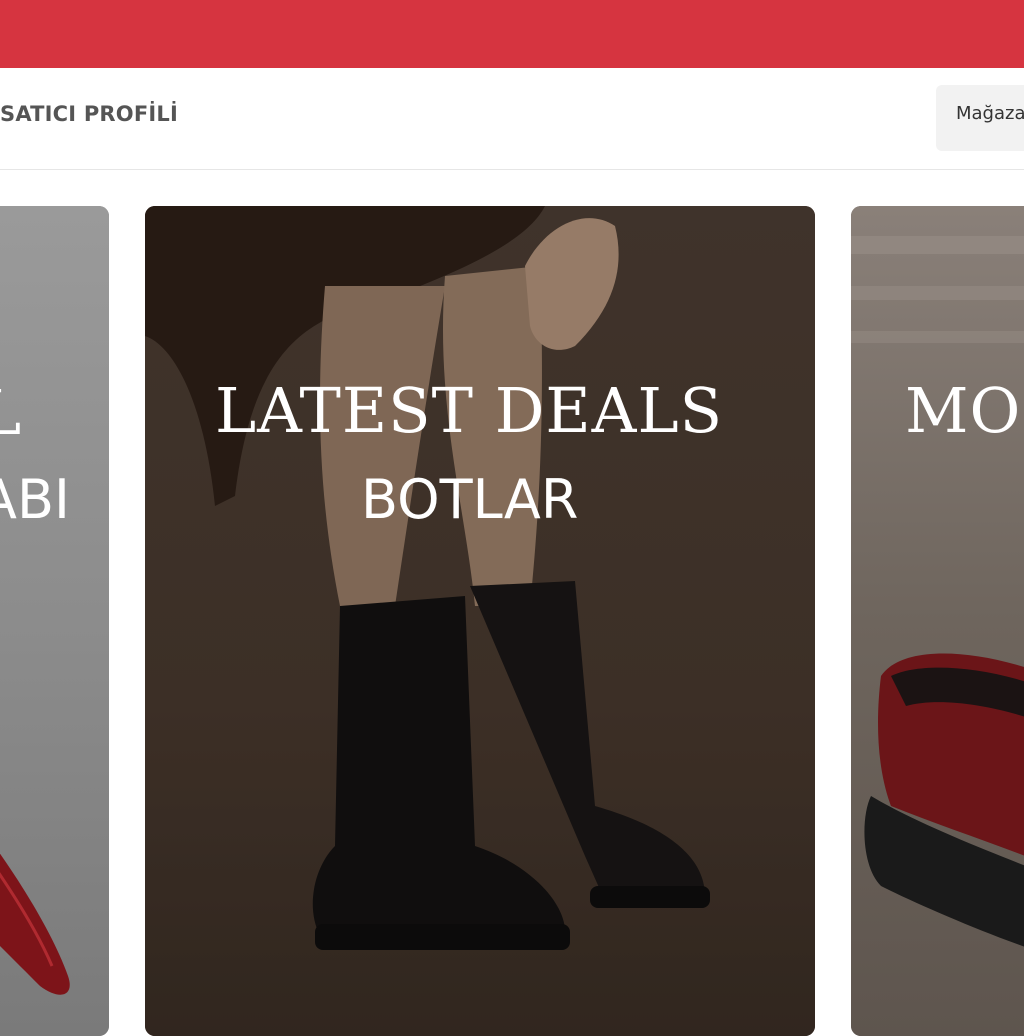 Image resolution: width=1024 pixels, height=1036 pixels. I want to click on banner-left-subtitle: ABI, so click(35, 499).